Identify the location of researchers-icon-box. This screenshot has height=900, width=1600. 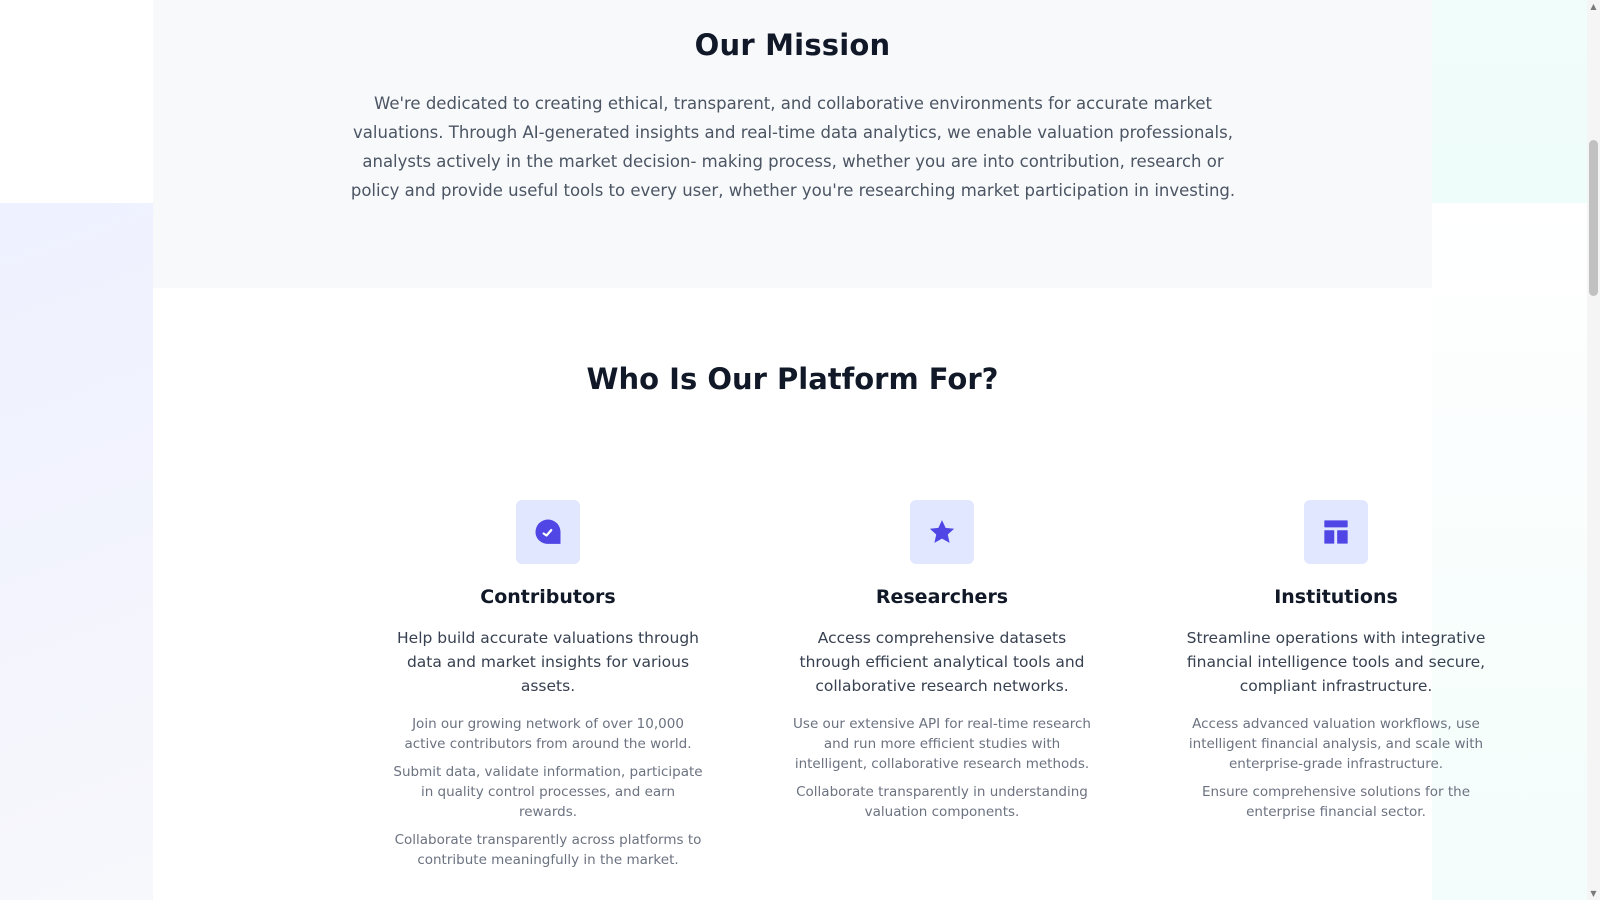
(942, 532).